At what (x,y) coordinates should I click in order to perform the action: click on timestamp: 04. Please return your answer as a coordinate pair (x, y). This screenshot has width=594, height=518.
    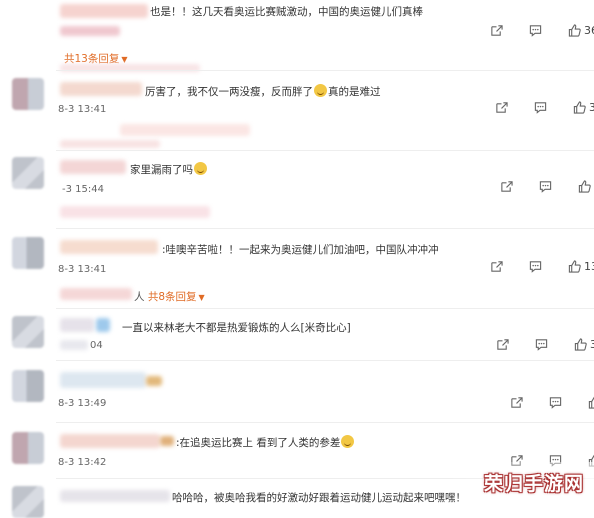
    Looking at the image, I should click on (96, 345).